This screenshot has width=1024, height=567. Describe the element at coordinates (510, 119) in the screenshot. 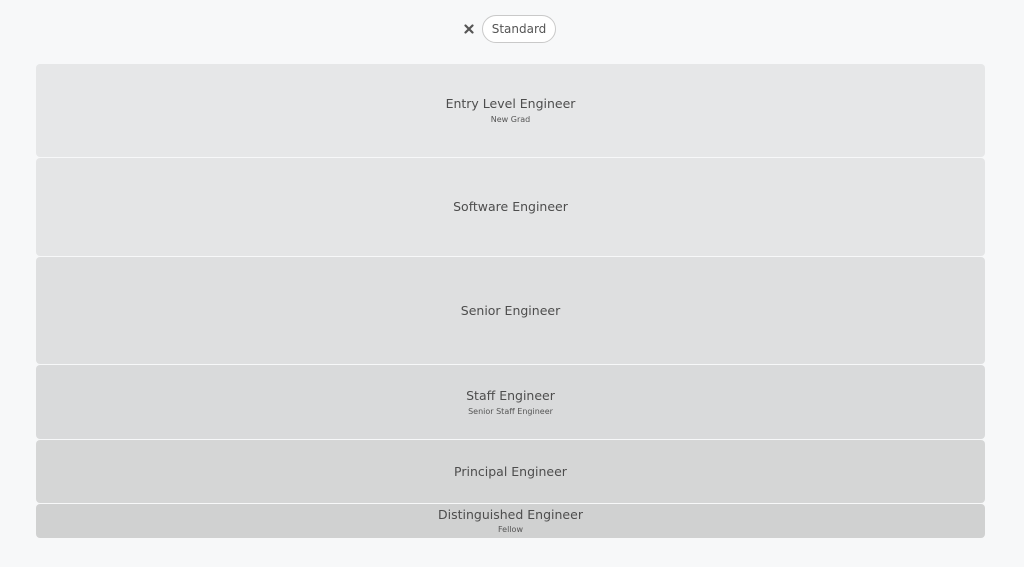

I see `level-subtitle: New Grad` at that location.